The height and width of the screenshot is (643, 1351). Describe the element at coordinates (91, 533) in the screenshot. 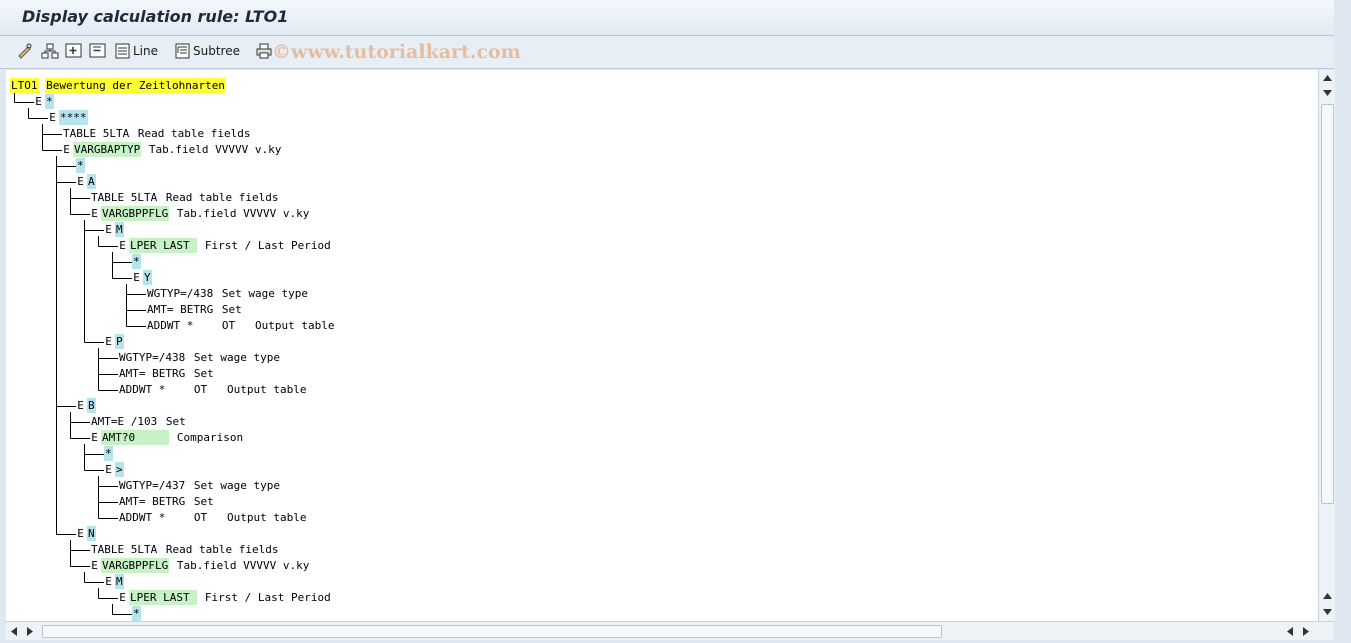

I see `operation-cell: N` at that location.